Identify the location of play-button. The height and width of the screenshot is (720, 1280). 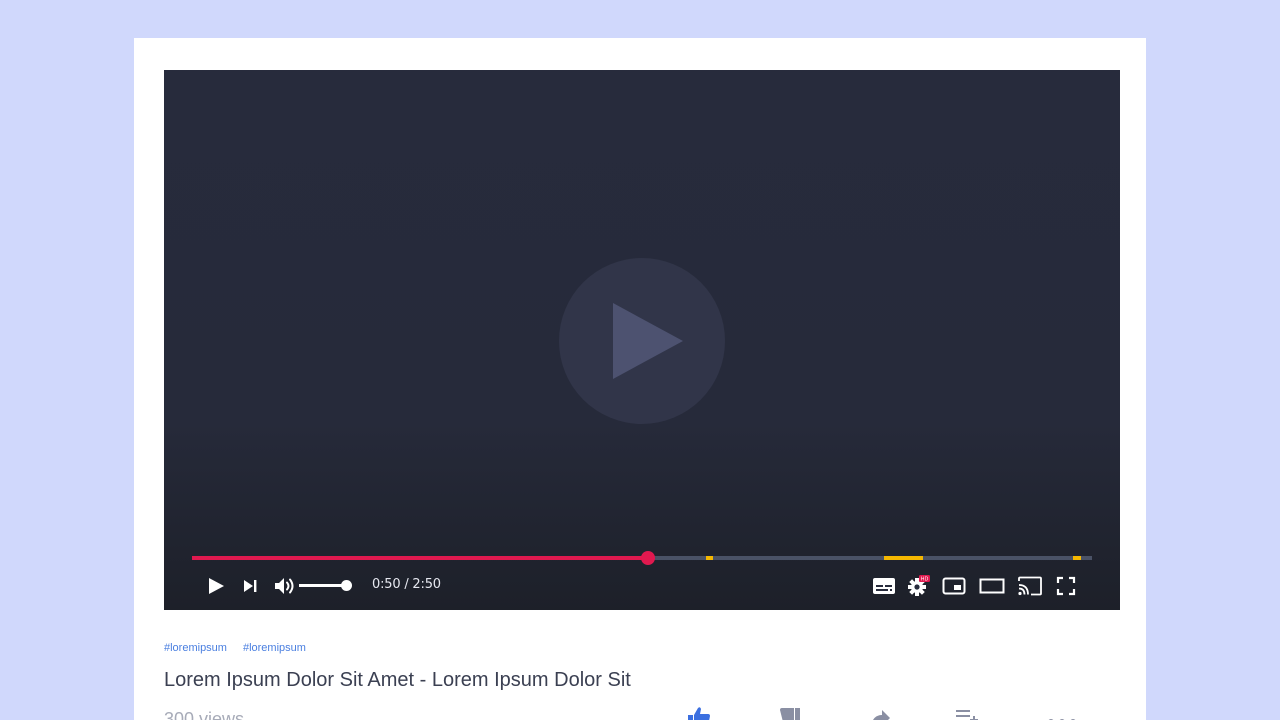
(216, 586).